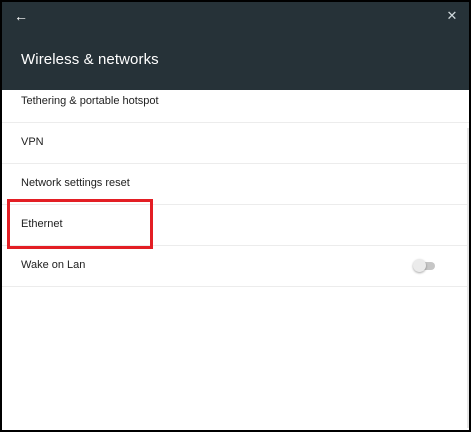 The height and width of the screenshot is (432, 471). I want to click on list-item-label: Tethering & portable hotspot, so click(90, 101).